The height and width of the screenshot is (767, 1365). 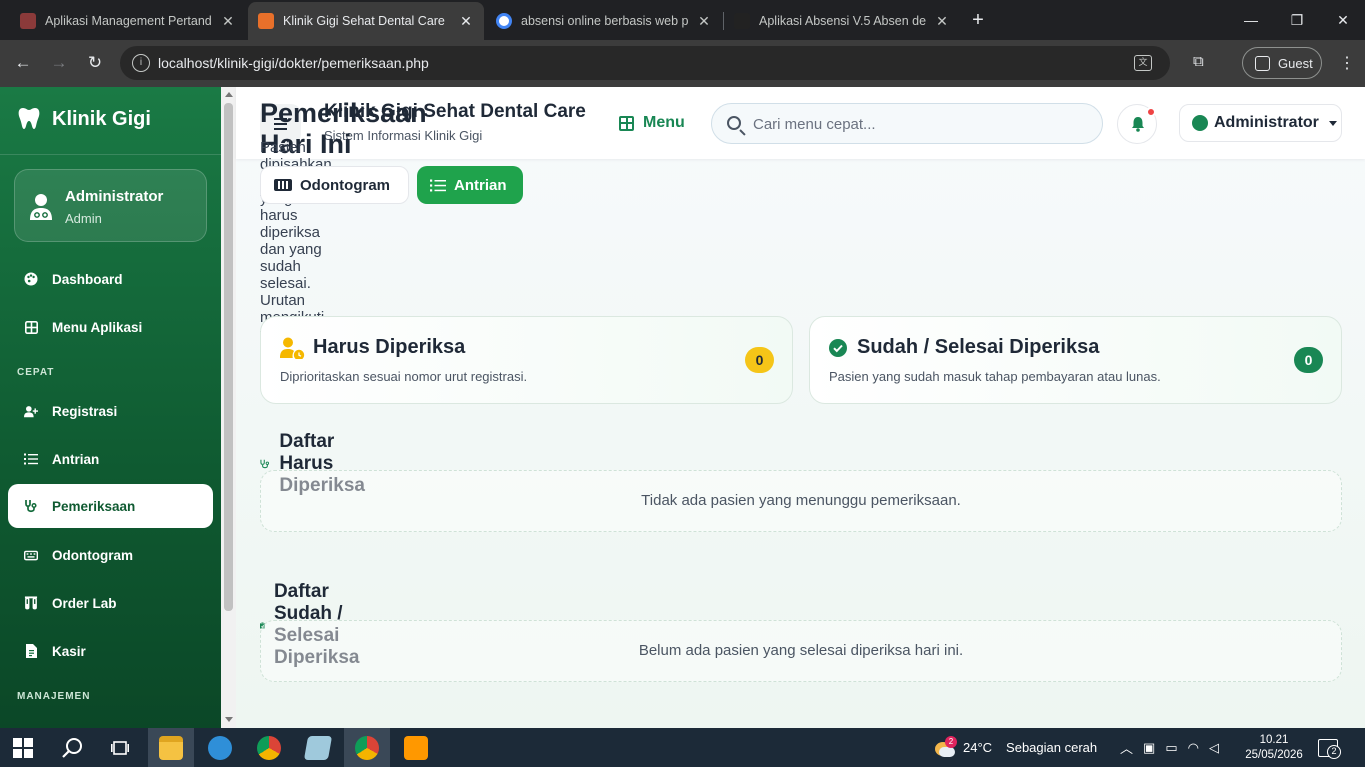 I want to click on scroll-thumb, so click(x=228, y=357).